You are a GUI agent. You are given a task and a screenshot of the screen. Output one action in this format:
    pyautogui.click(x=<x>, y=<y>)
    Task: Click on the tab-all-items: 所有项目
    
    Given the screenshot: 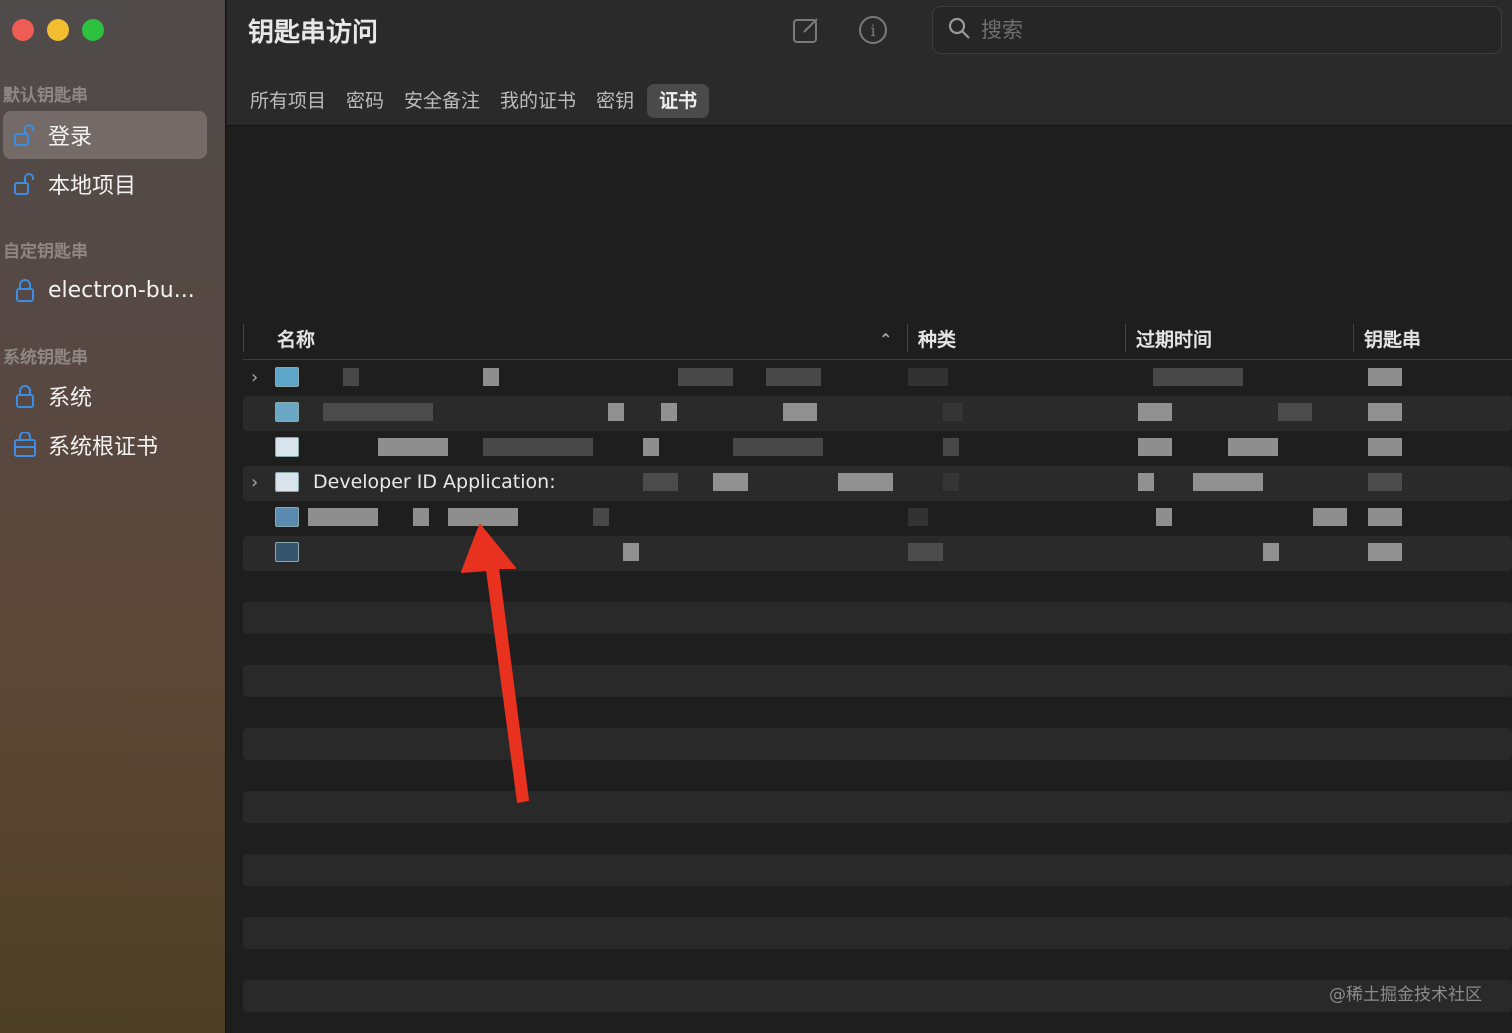 What is the action you would take?
    pyautogui.click(x=288, y=101)
    